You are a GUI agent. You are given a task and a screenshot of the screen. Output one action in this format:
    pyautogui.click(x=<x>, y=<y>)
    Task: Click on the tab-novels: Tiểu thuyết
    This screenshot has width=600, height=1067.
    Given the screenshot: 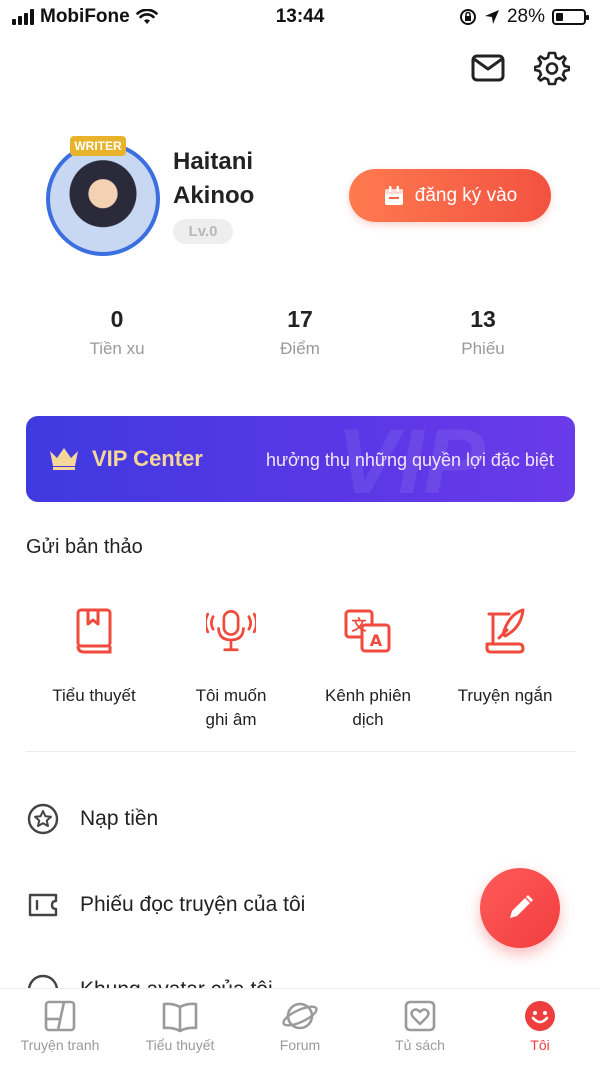 What is the action you would take?
    pyautogui.click(x=180, y=1028)
    